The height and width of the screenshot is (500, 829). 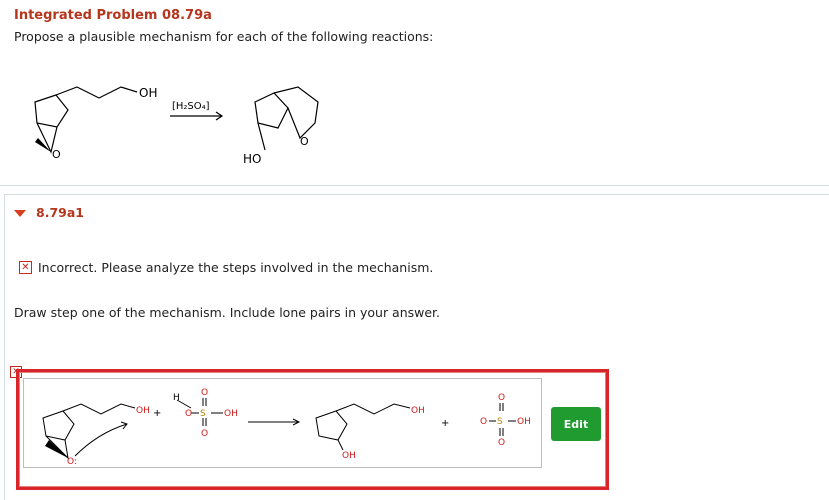 What do you see at coordinates (72, 462) in the screenshot?
I see `svg-text: O:` at bounding box center [72, 462].